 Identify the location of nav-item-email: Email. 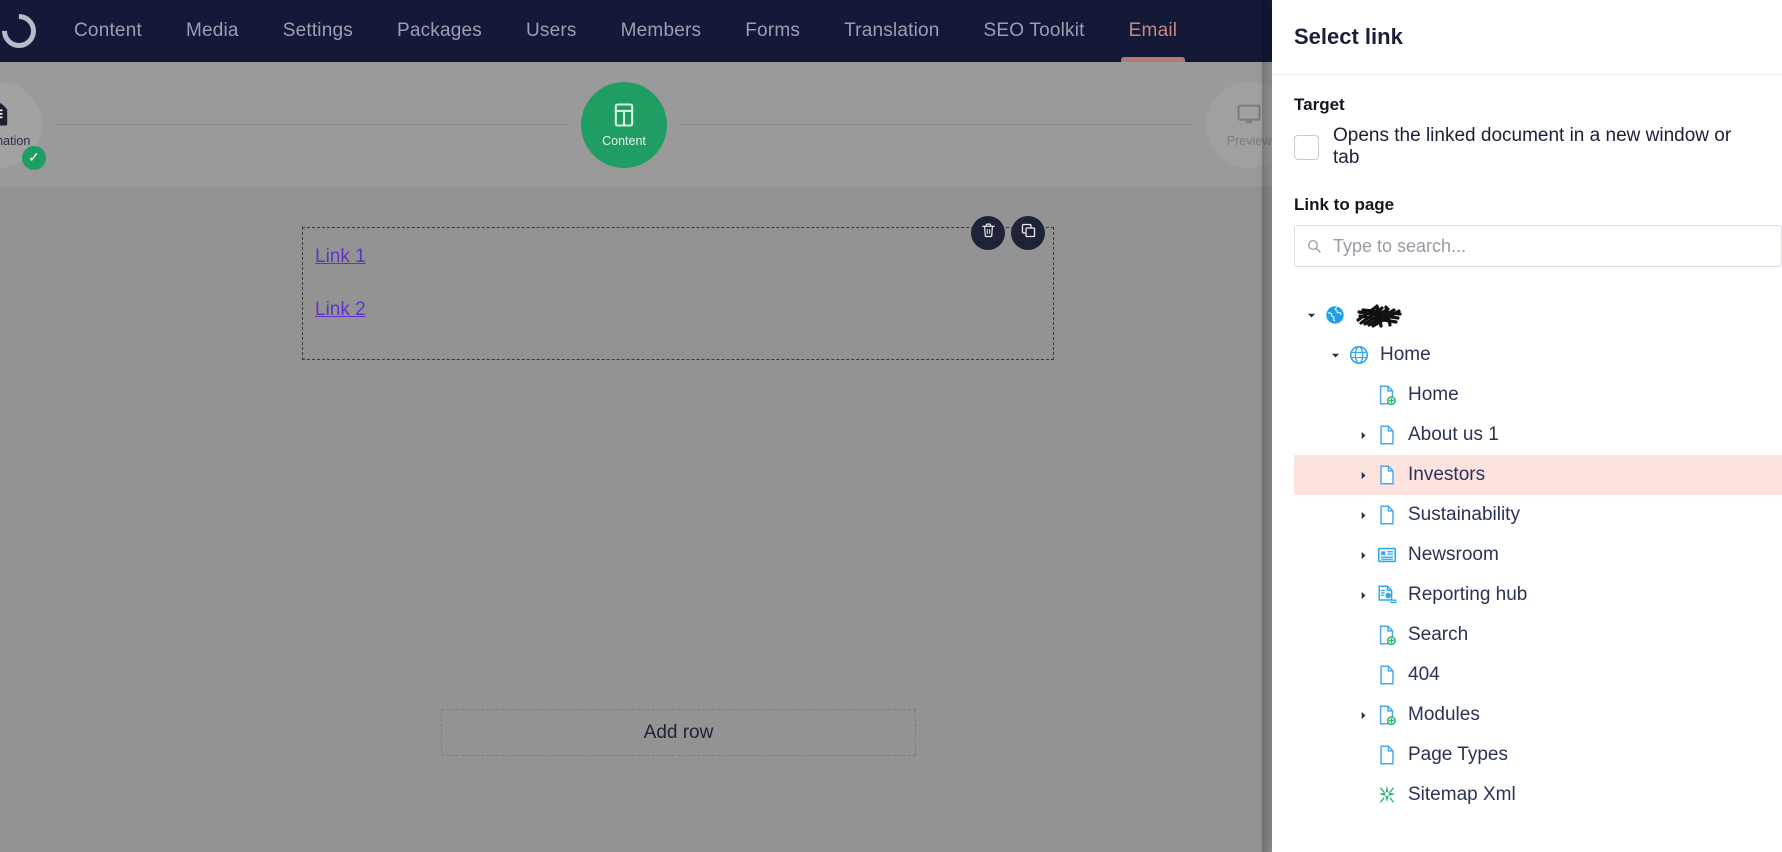
(1153, 31).